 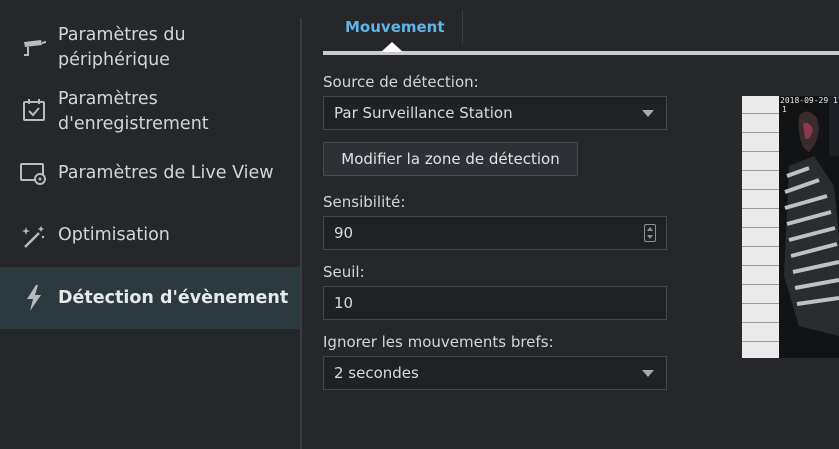 What do you see at coordinates (173, 298) in the screenshot?
I see `sidebar-item-label: Détection d'évènement` at bounding box center [173, 298].